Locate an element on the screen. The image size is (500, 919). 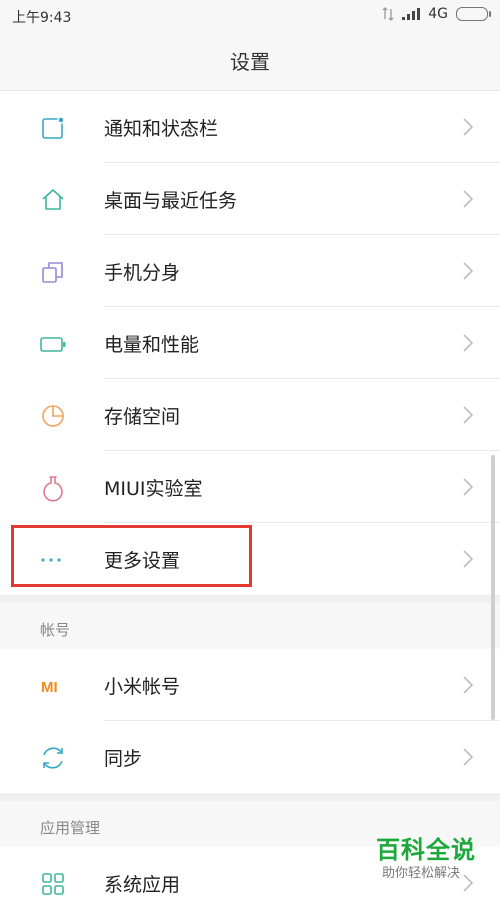
settings-item-label: 通知和状态栏 is located at coordinates (161, 128).